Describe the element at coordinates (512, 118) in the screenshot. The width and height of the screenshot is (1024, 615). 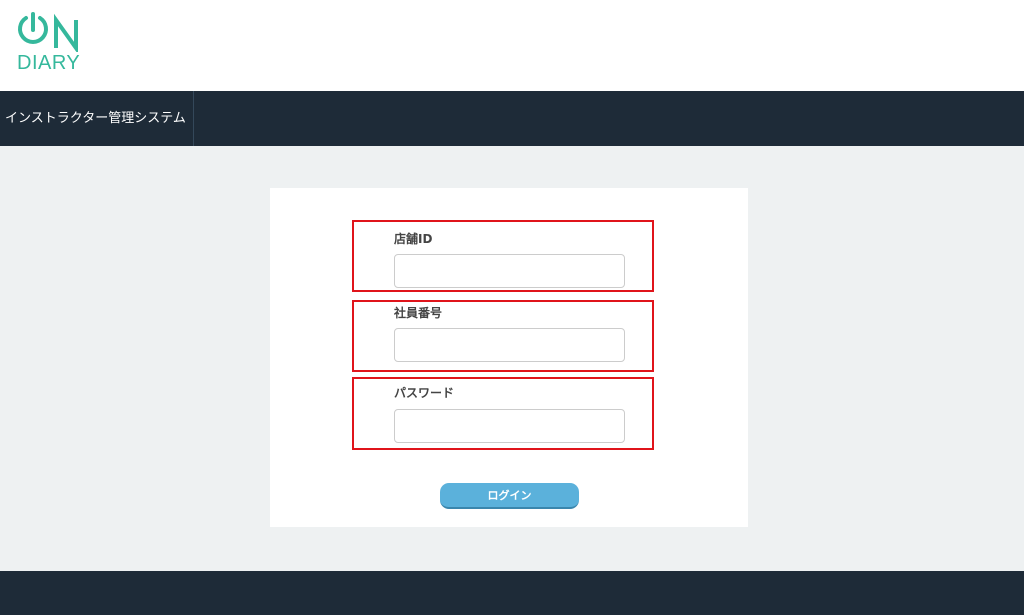
I see `navbar: インストラクター管理システム` at that location.